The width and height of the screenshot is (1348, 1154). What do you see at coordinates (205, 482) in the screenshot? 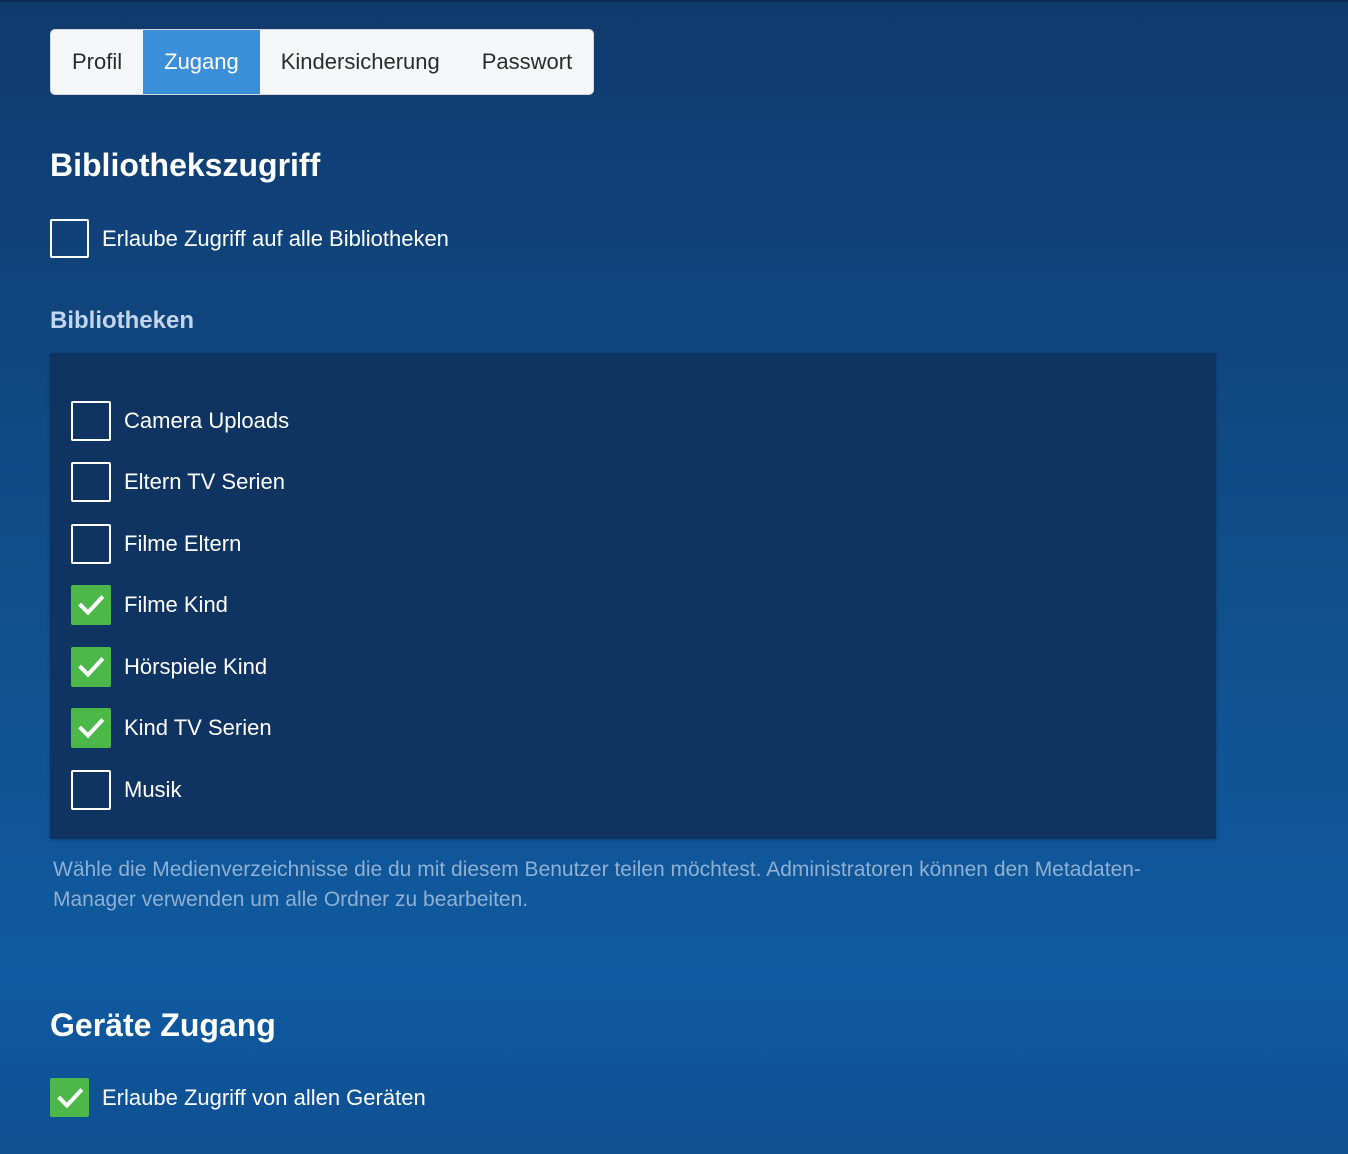
I see `library-label: Eltern TV Serien` at bounding box center [205, 482].